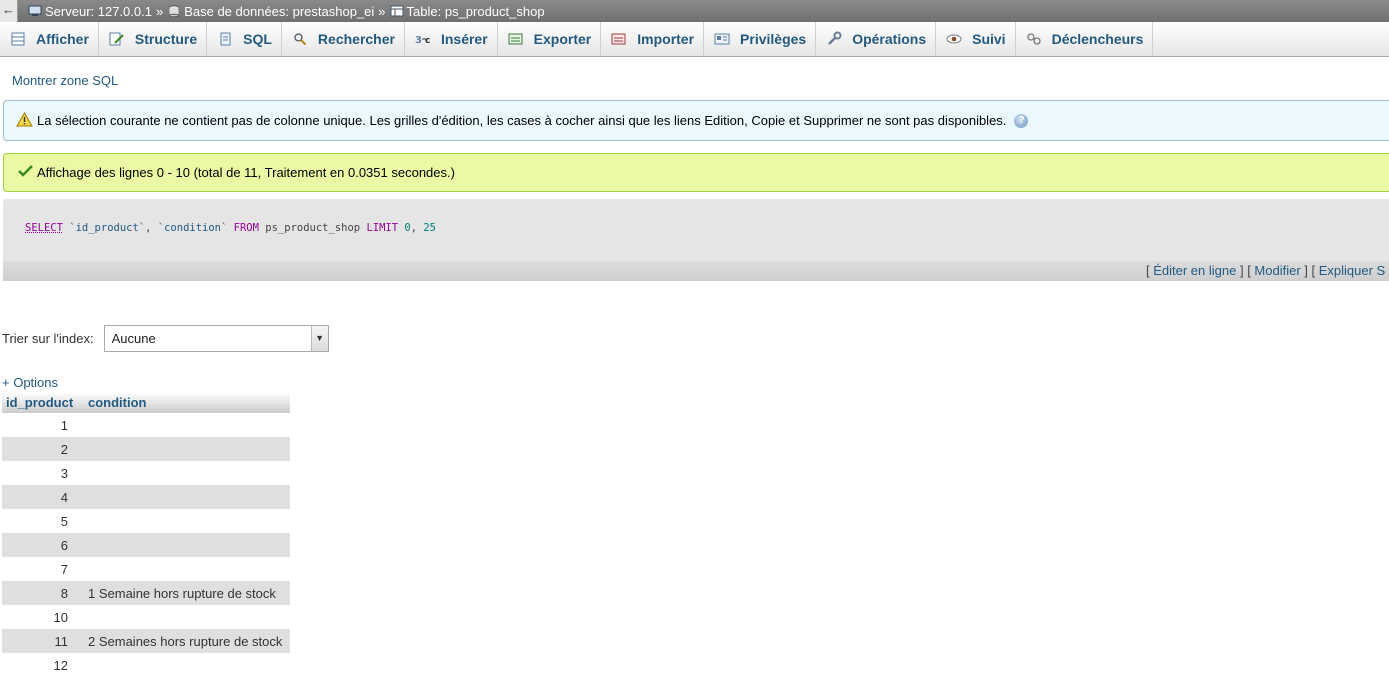  I want to click on tab-insert: 3c Insérer, so click(451, 39).